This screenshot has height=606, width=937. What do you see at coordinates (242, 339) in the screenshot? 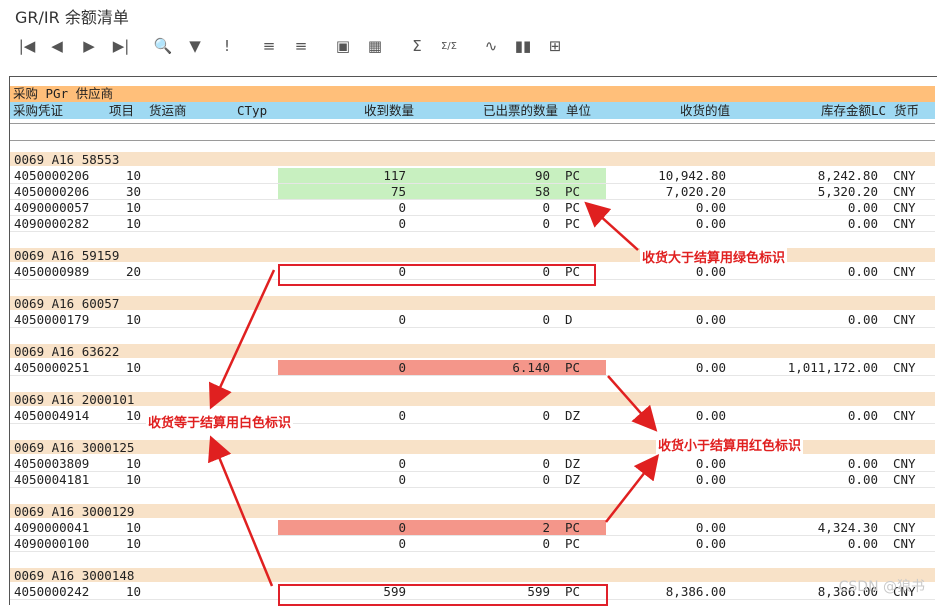
I see `arrow-white-up` at bounding box center [242, 339].